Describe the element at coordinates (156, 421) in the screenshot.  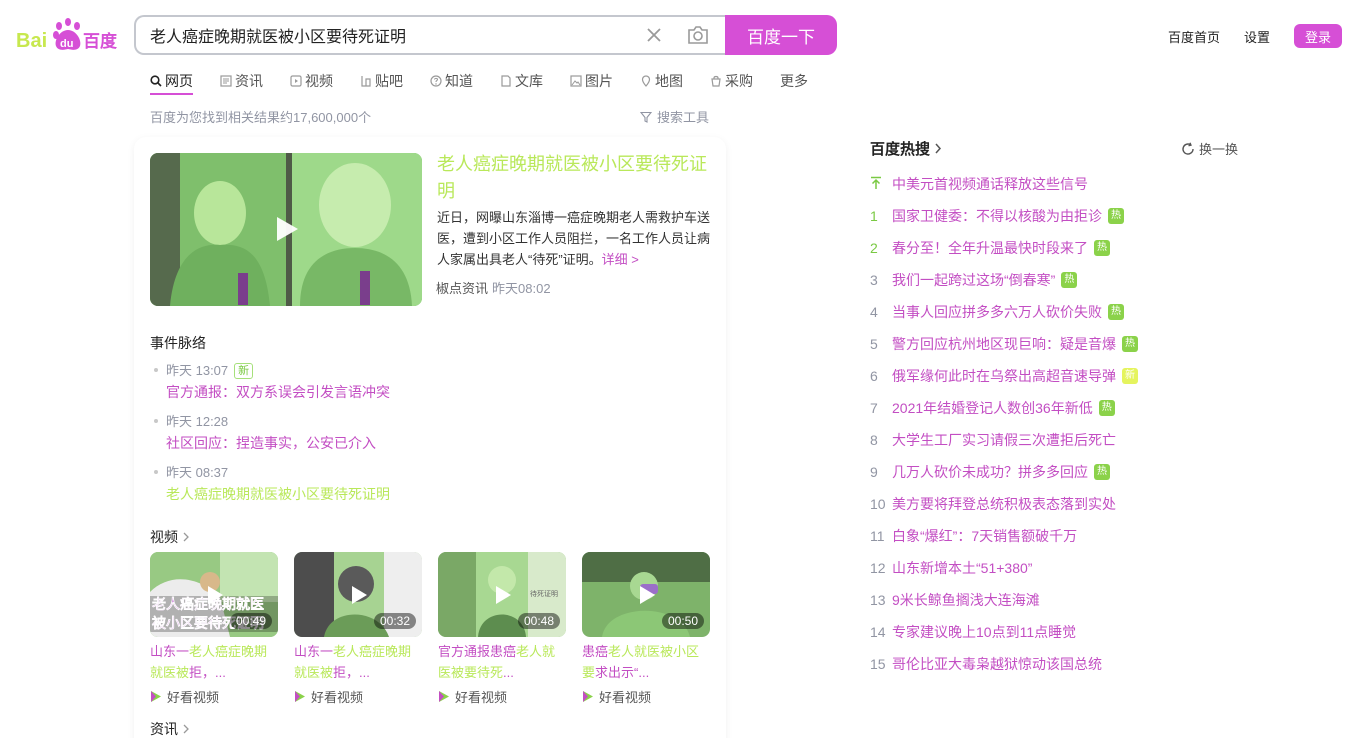
I see `timeline-dot` at that location.